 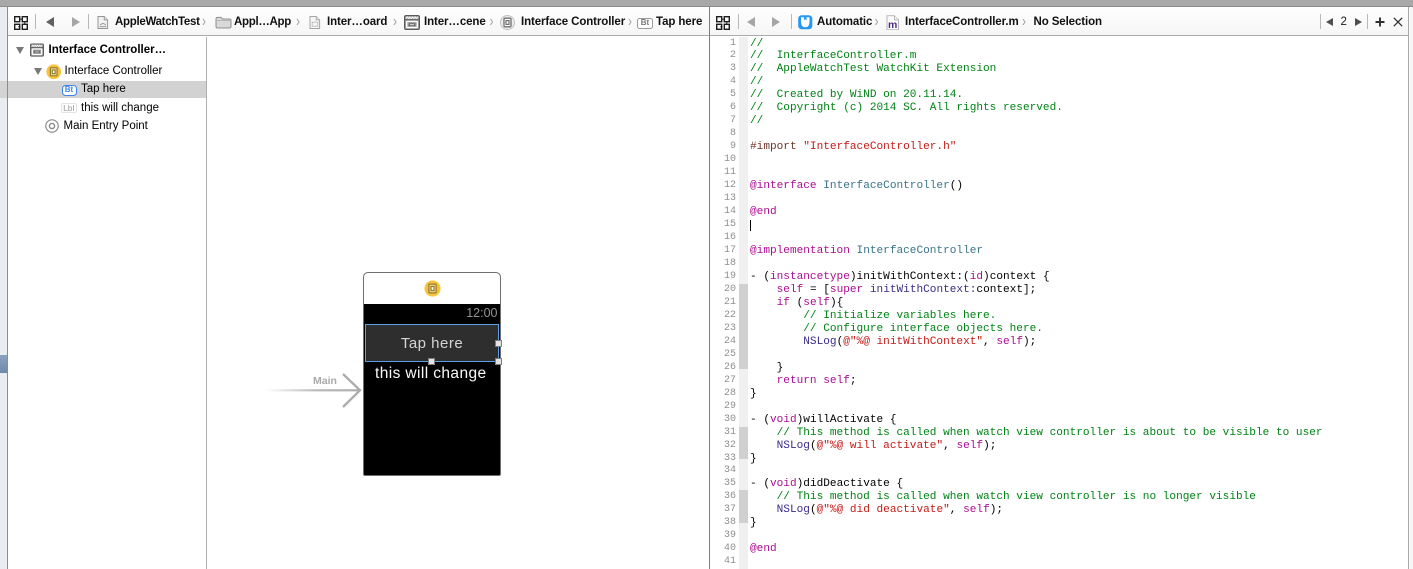 I want to click on svg-text: m, so click(x=892, y=25).